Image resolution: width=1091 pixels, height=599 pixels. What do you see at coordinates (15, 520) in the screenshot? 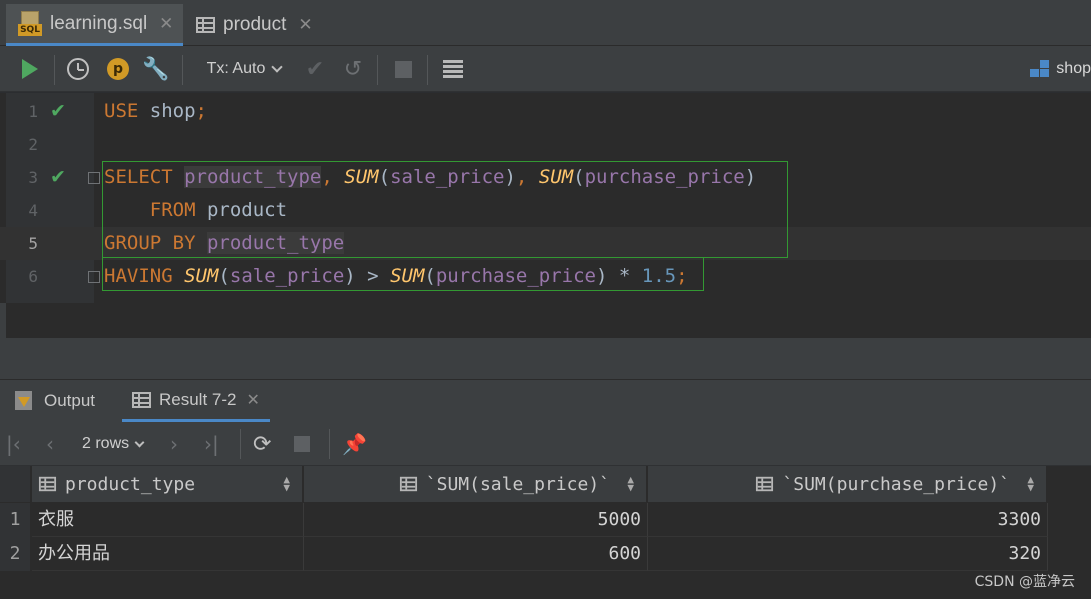
I see `row-number: 1` at bounding box center [15, 520].